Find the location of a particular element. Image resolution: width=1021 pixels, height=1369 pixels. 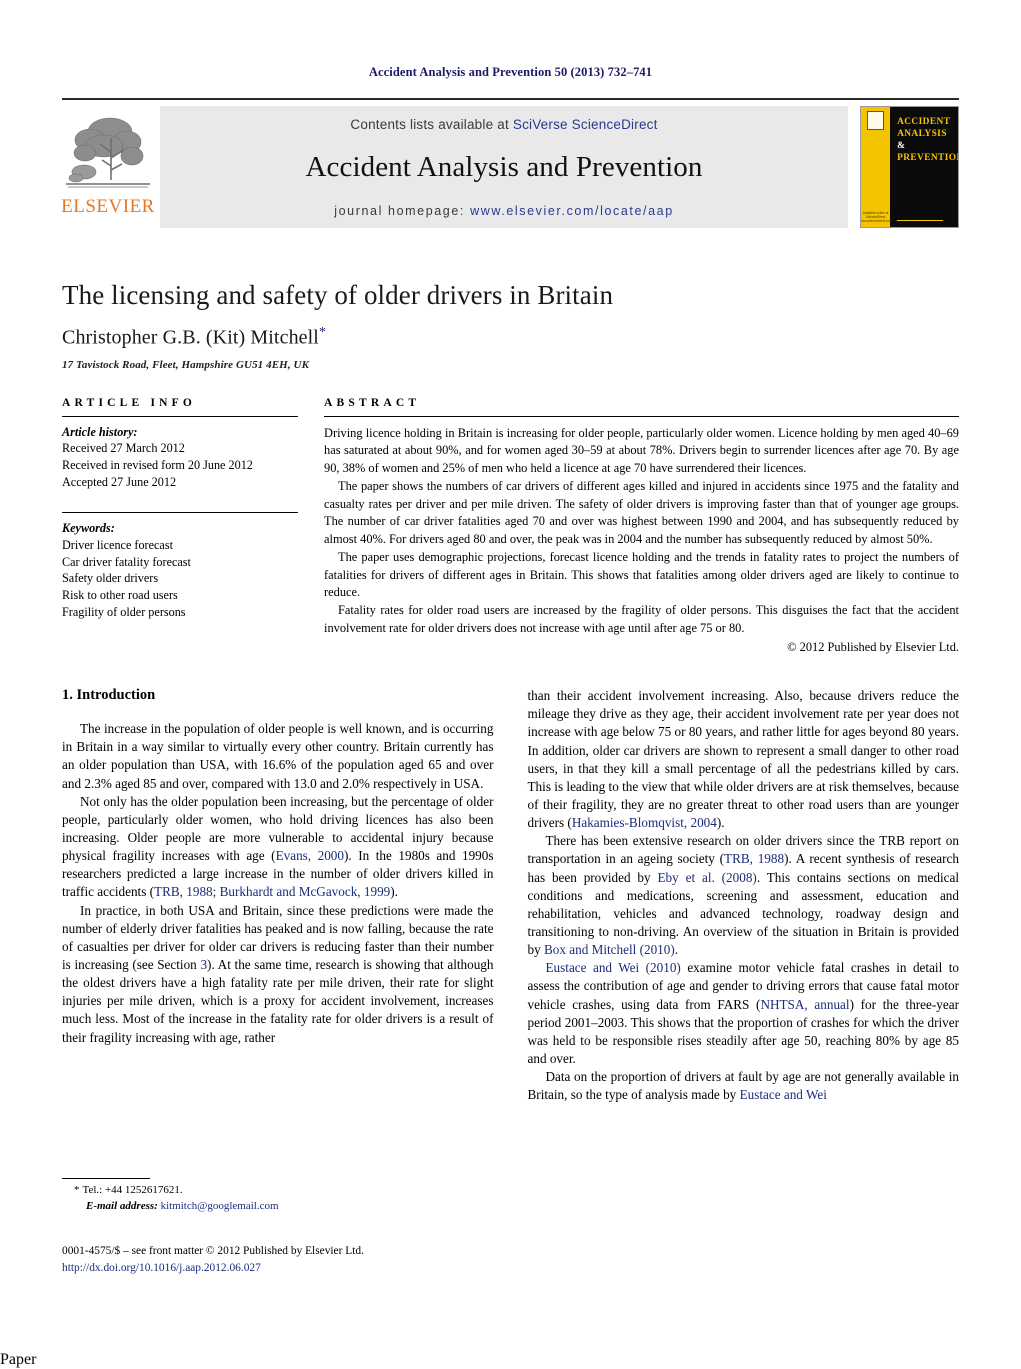

sciencedirect-link: SciVerse ScienceDirect is located at coordinates (585, 124).